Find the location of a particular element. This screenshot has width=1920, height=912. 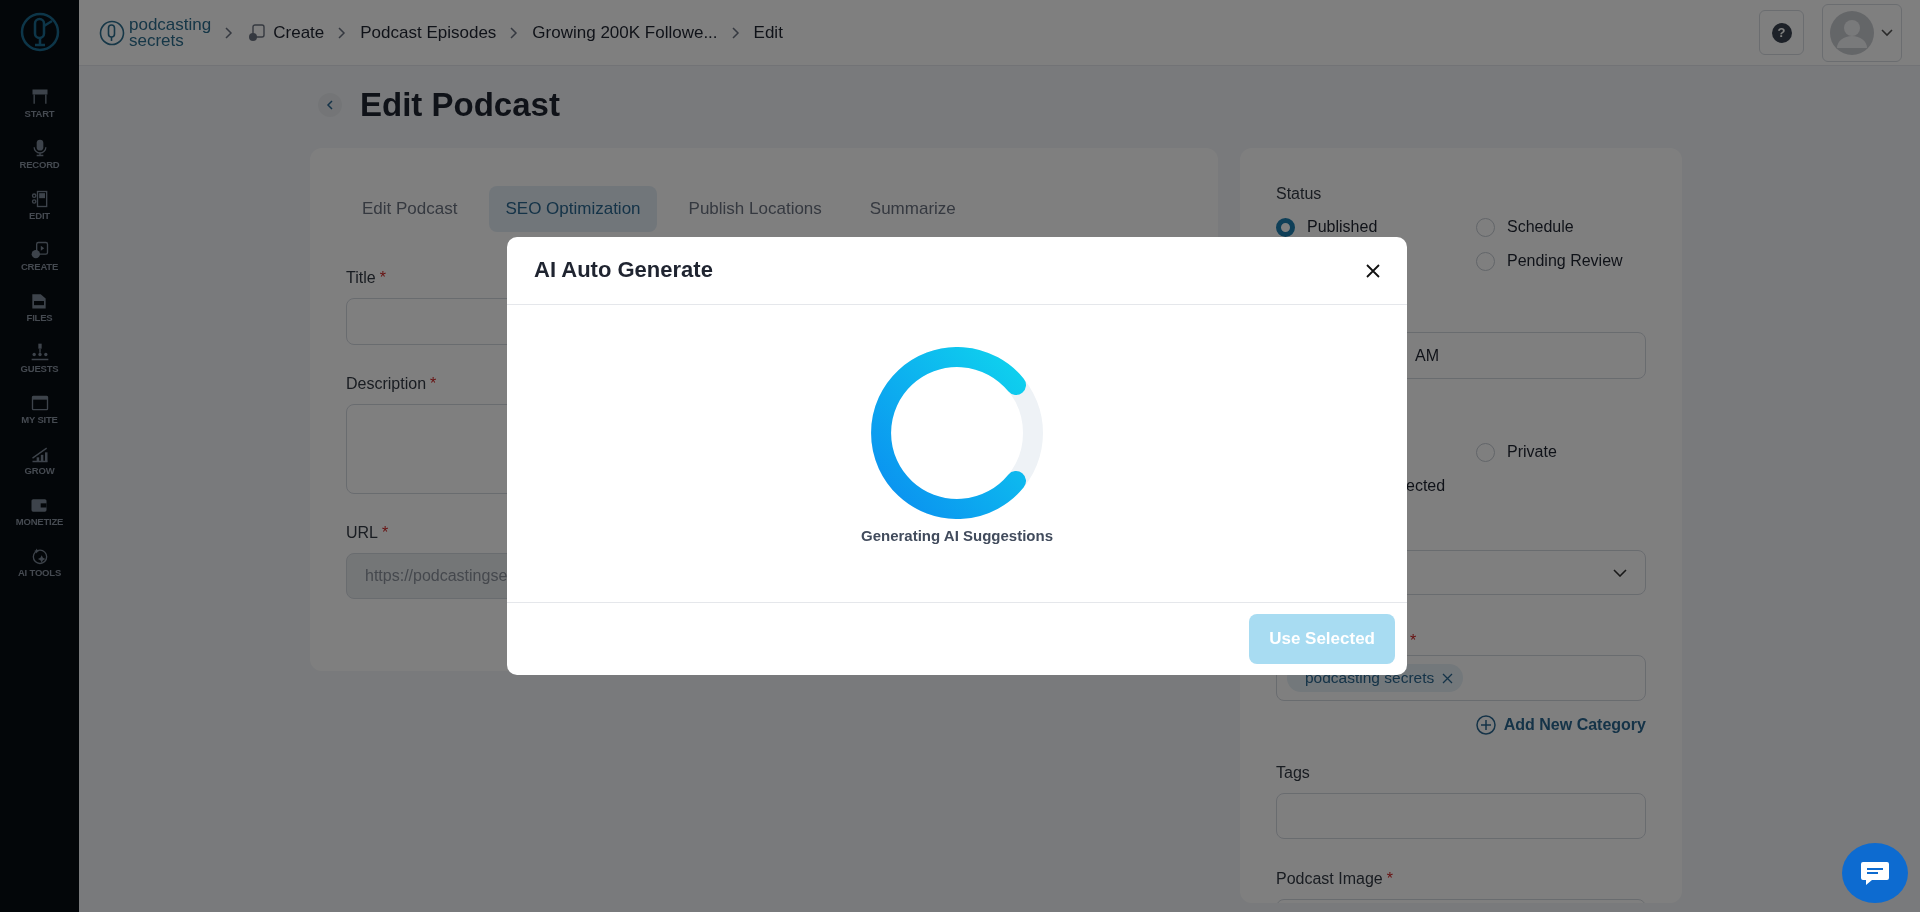

breadcrumb-link: Create is located at coordinates (299, 32).